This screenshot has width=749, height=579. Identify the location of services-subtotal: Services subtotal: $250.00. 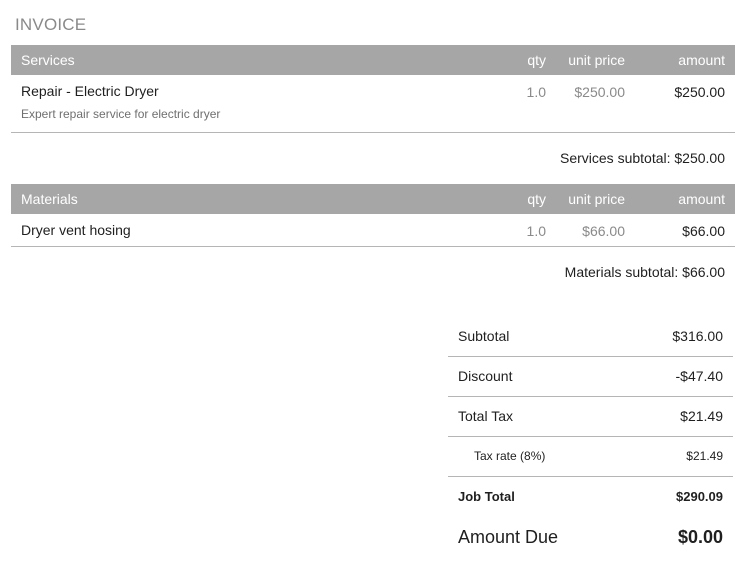
(642, 158).